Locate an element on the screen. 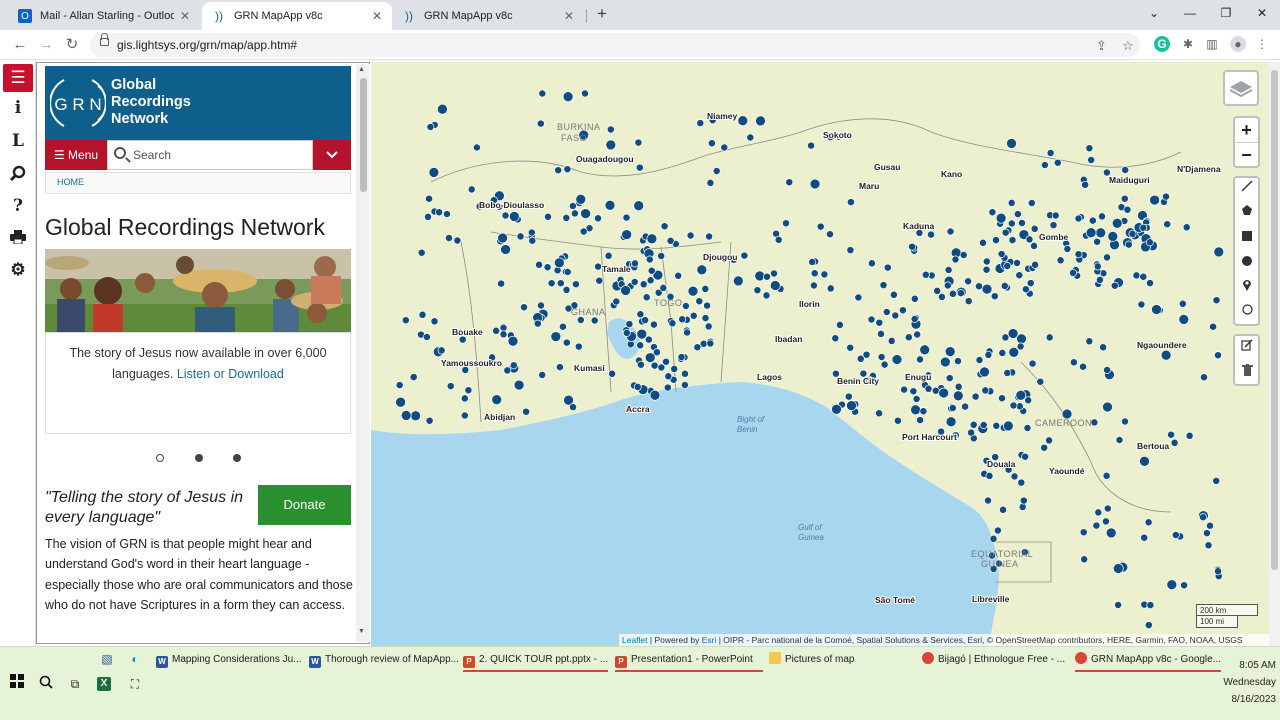 The width and height of the screenshot is (1280, 720). restore-button: ❐ is located at coordinates (1226, 14).